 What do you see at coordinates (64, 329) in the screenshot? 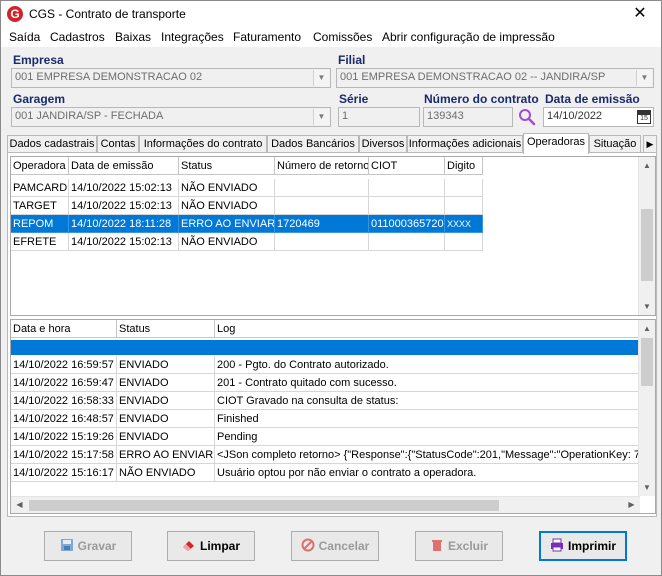
I see `column-header: Data e hora` at bounding box center [64, 329].